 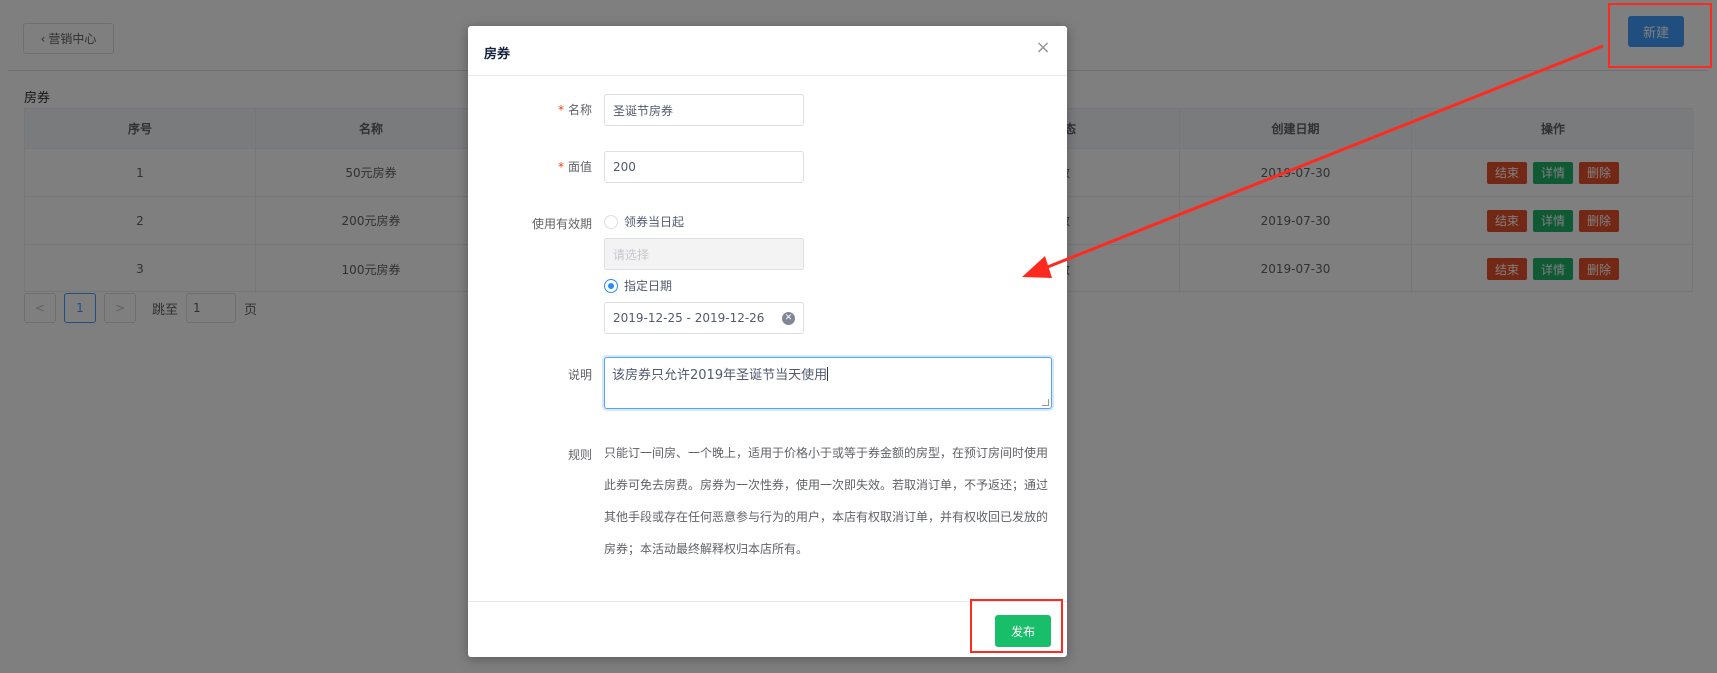 I want to click on annotation-arrow-icon, so click(x=1313, y=161).